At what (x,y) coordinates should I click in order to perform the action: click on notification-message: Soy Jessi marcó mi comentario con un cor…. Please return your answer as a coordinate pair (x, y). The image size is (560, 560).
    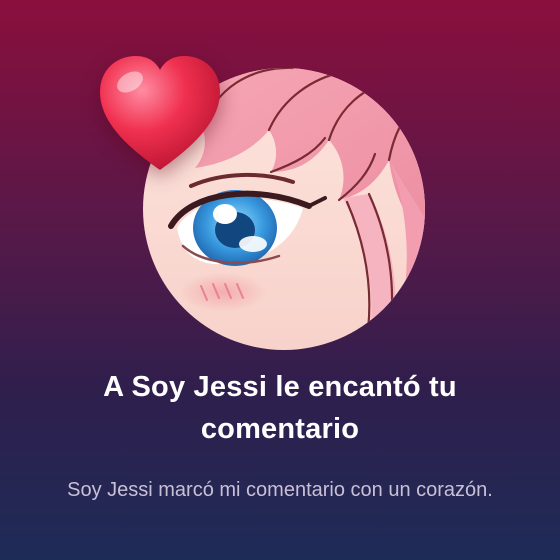
    Looking at the image, I should click on (280, 490).